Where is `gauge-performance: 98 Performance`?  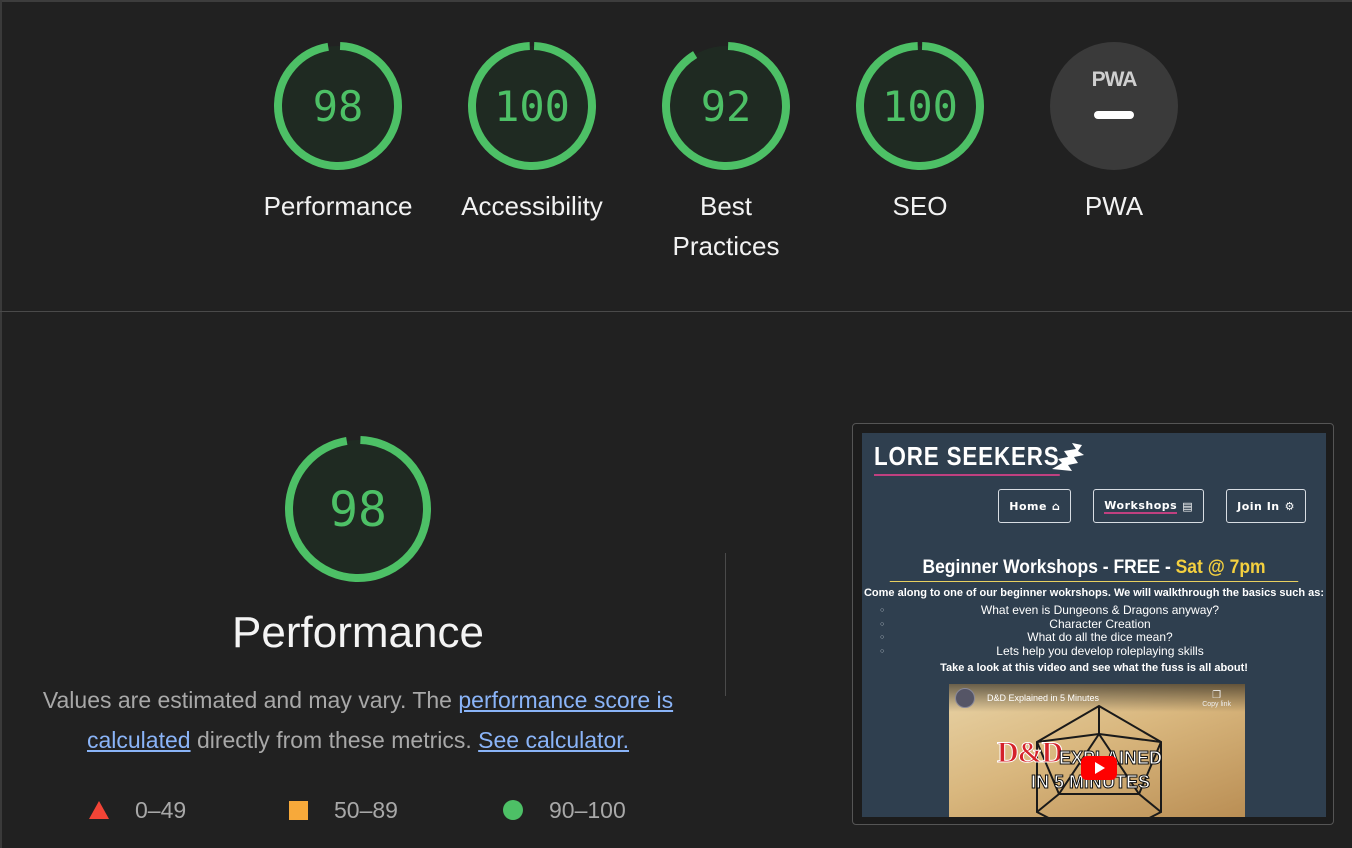 gauge-performance: 98 Performance is located at coordinates (338, 133).